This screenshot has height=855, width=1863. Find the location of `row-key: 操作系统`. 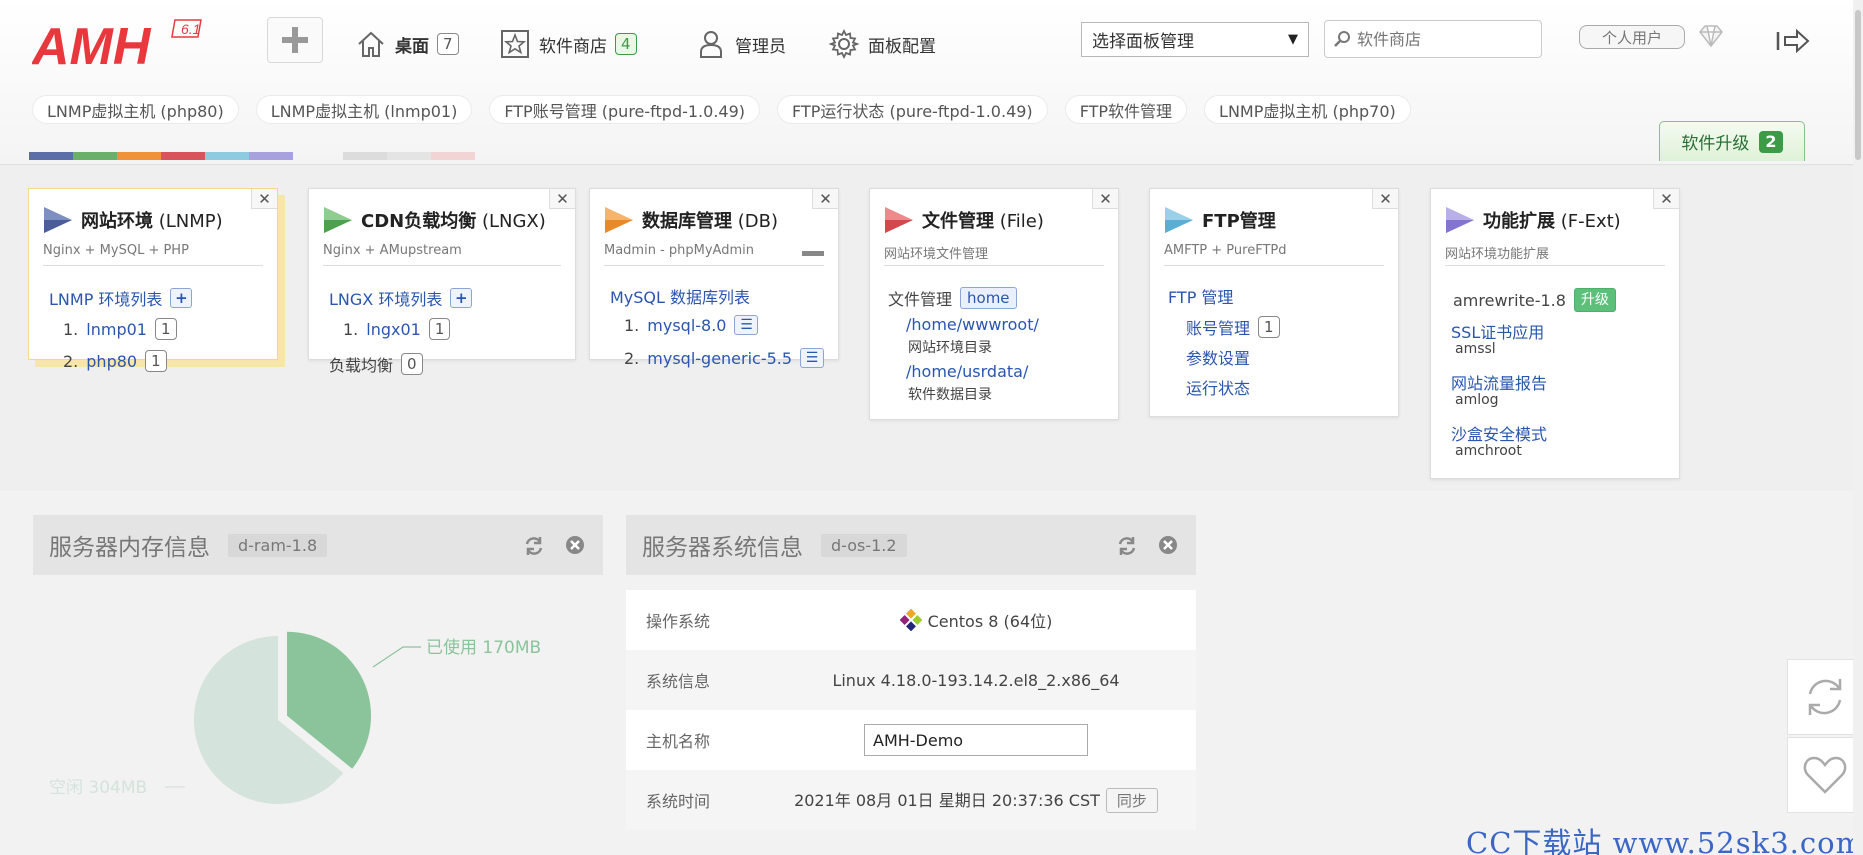

row-key: 操作系统 is located at coordinates (678, 621).